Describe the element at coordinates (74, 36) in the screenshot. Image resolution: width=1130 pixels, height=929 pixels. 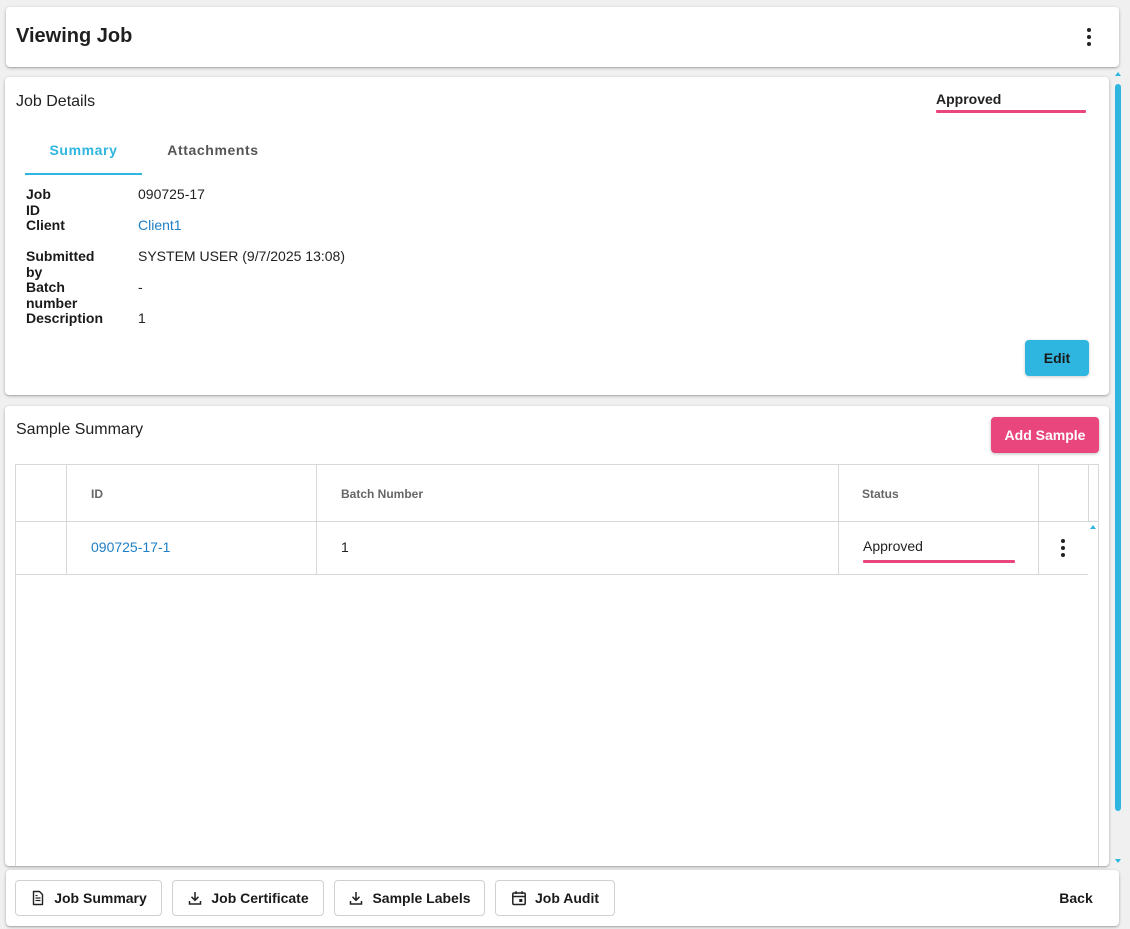
I see `page-title: Viewing Job` at that location.